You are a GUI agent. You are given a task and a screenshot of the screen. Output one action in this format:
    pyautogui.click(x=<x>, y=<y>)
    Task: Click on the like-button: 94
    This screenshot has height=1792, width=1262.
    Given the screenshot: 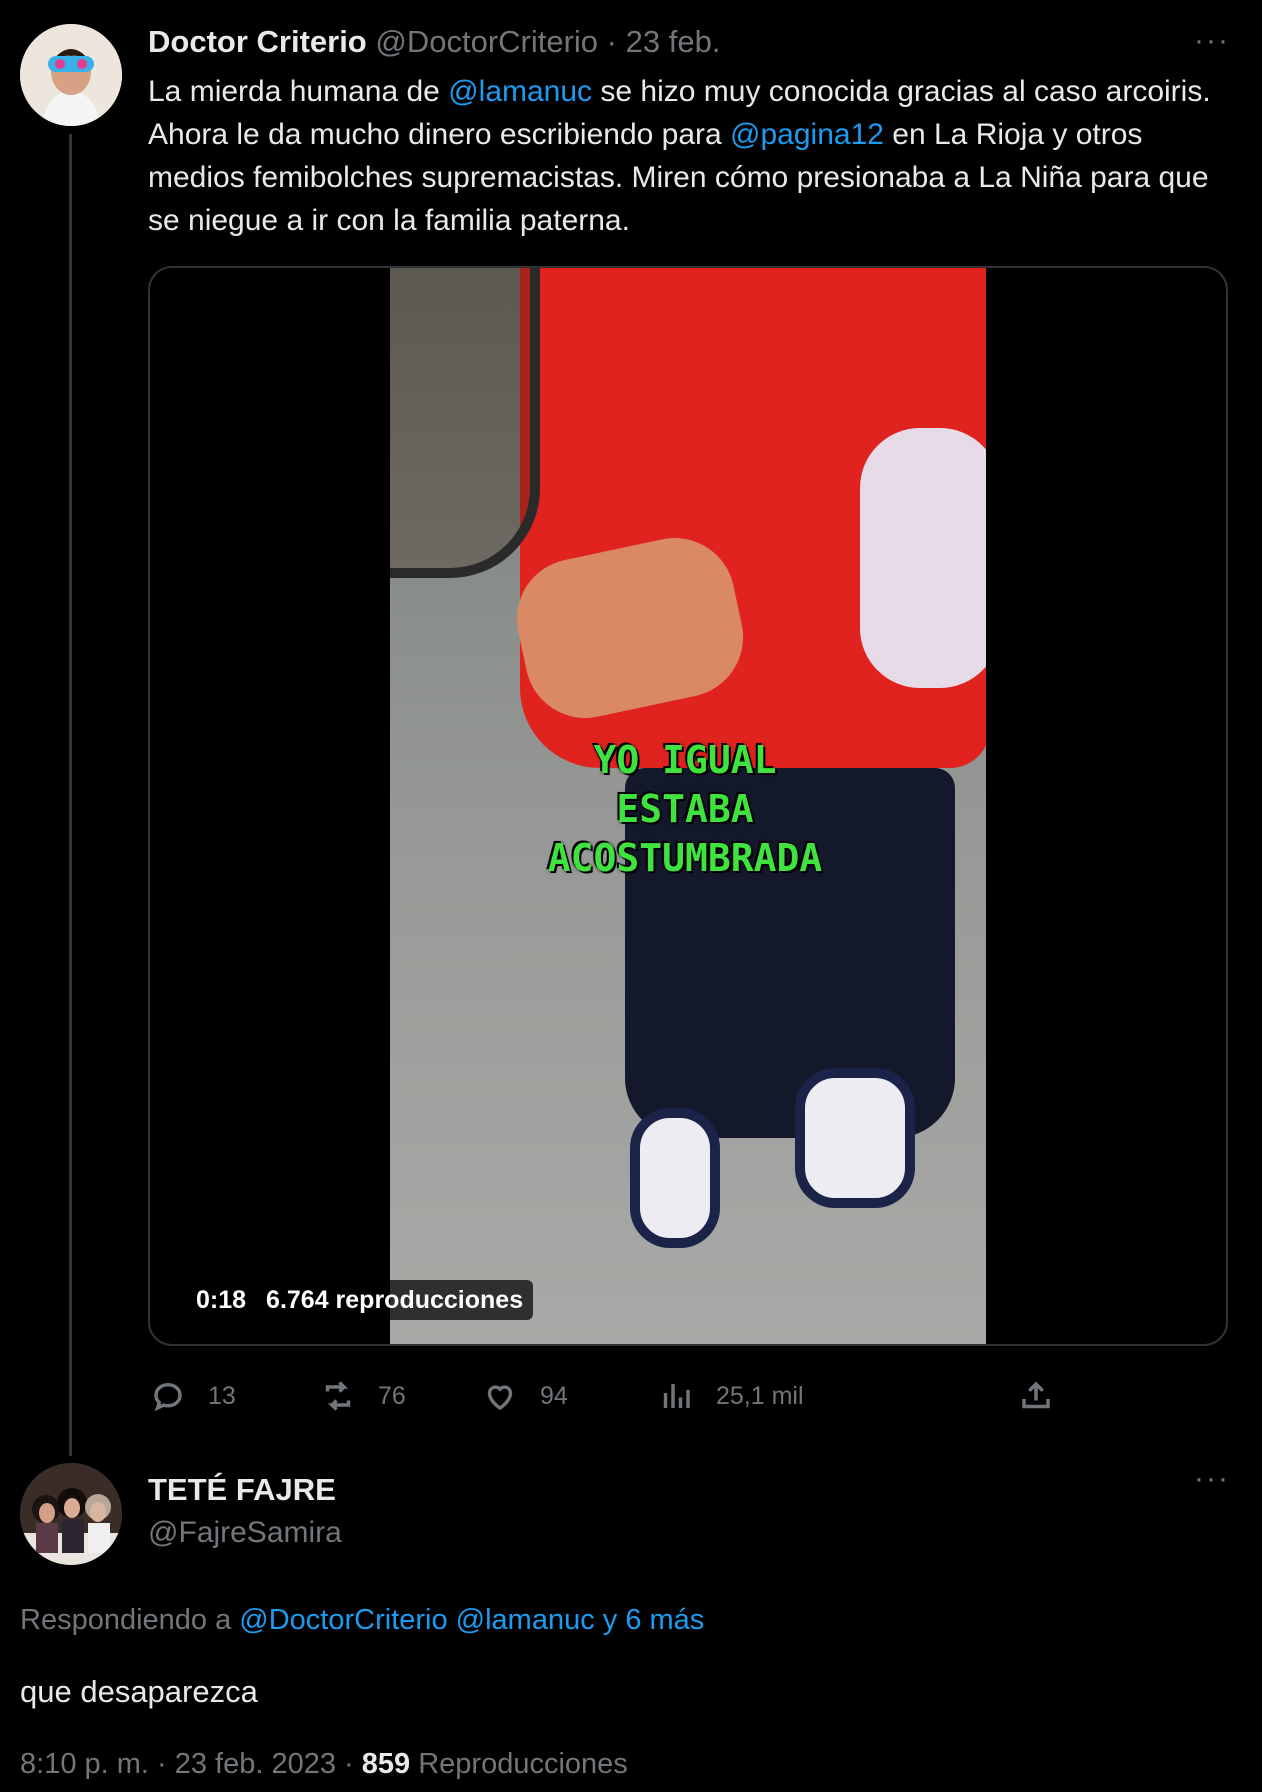 What is the action you would take?
    pyautogui.click(x=525, y=1396)
    